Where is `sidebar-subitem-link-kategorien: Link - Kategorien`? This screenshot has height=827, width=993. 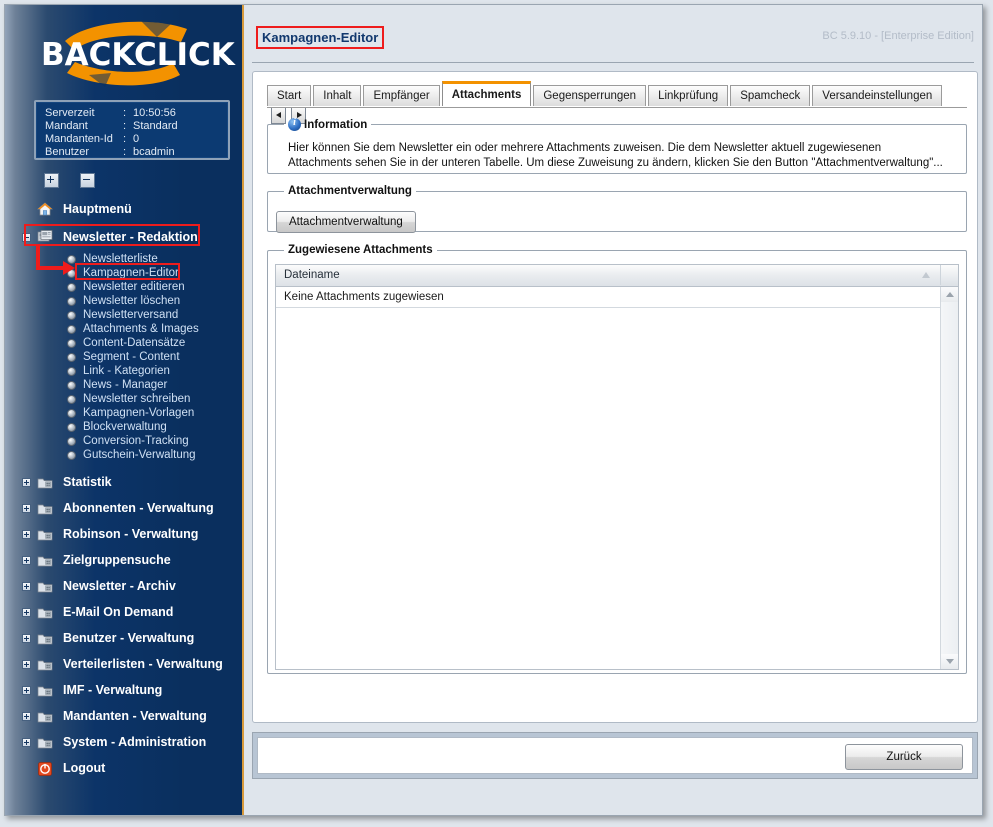 sidebar-subitem-link-kategorien: Link - Kategorien is located at coordinates (123, 371).